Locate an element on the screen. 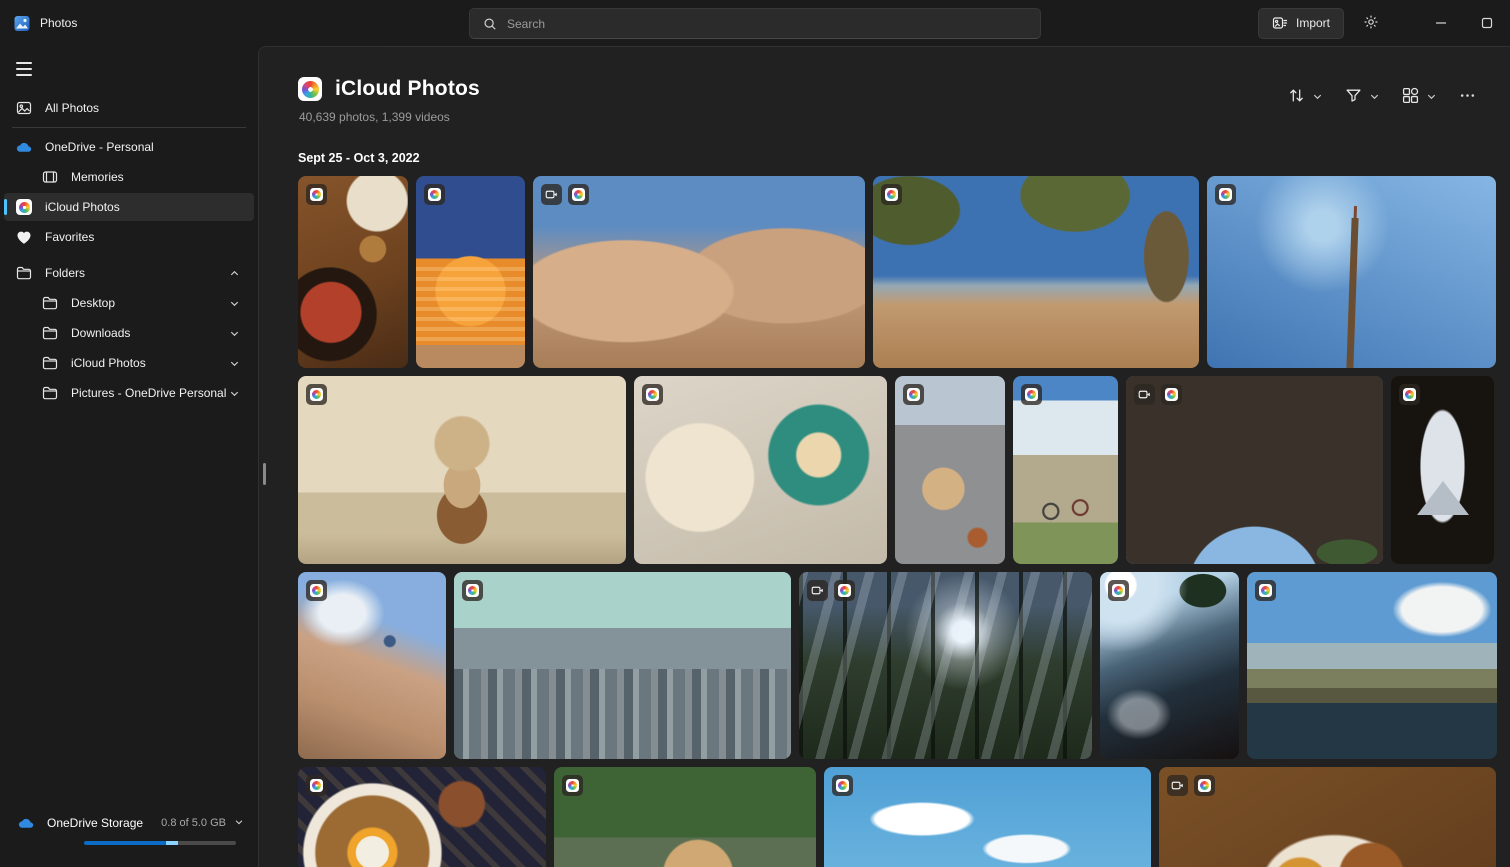 Image resolution: width=1510 pixels, height=867 pixels. sidebar-item-all-photos: All Photos is located at coordinates (129, 108).